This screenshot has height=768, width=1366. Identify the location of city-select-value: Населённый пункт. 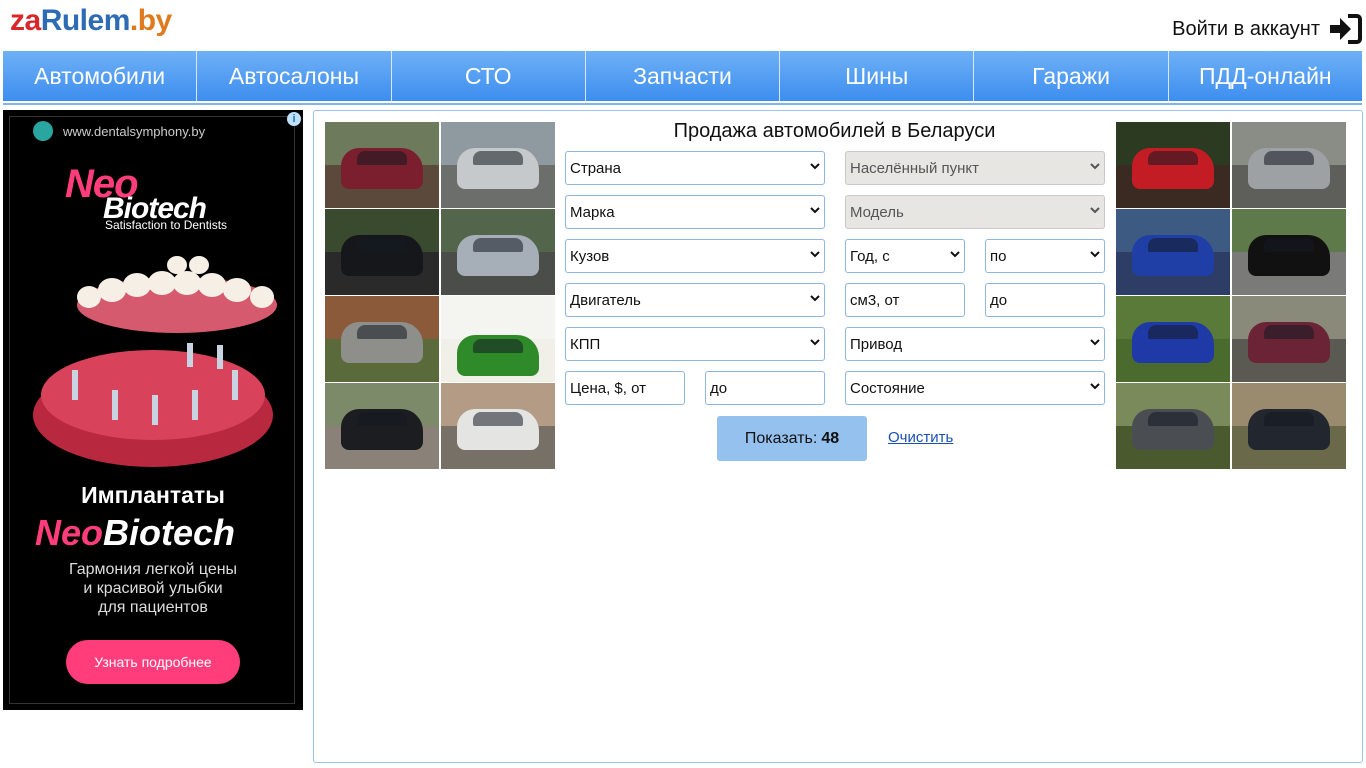
(915, 168).